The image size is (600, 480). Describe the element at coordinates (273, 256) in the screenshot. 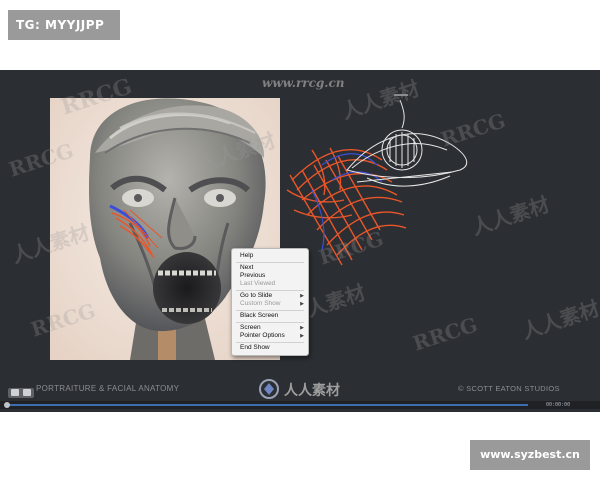

I see `menu-item-help: Help` at that location.